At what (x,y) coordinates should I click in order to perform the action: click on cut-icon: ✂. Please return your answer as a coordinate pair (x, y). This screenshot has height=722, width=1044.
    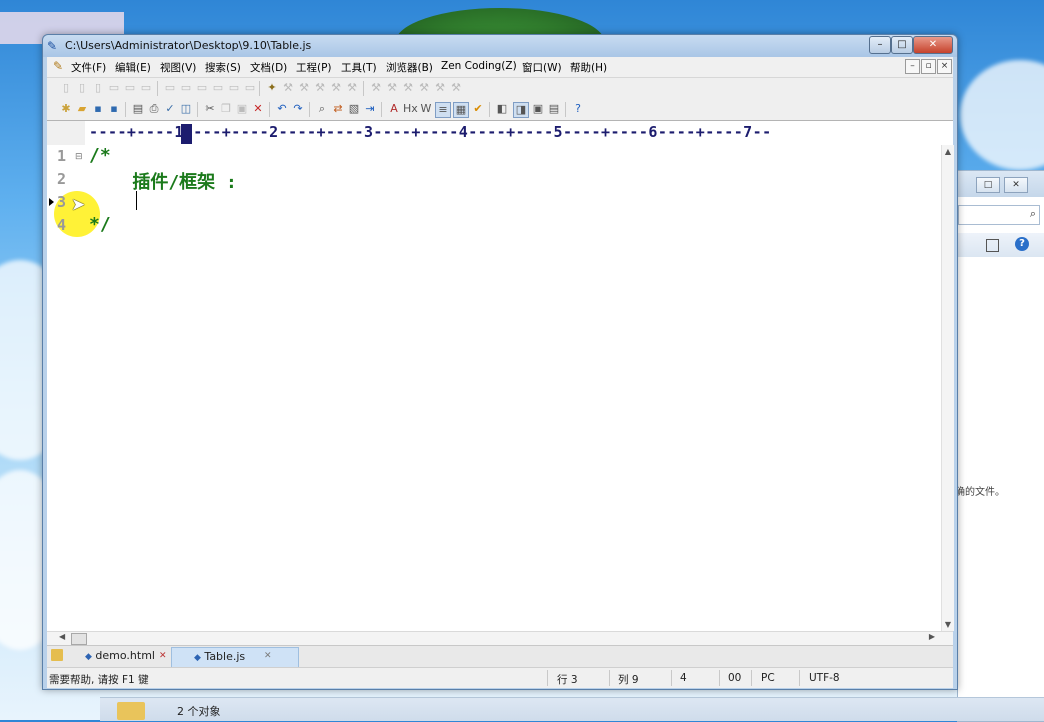
    Looking at the image, I should click on (210, 109).